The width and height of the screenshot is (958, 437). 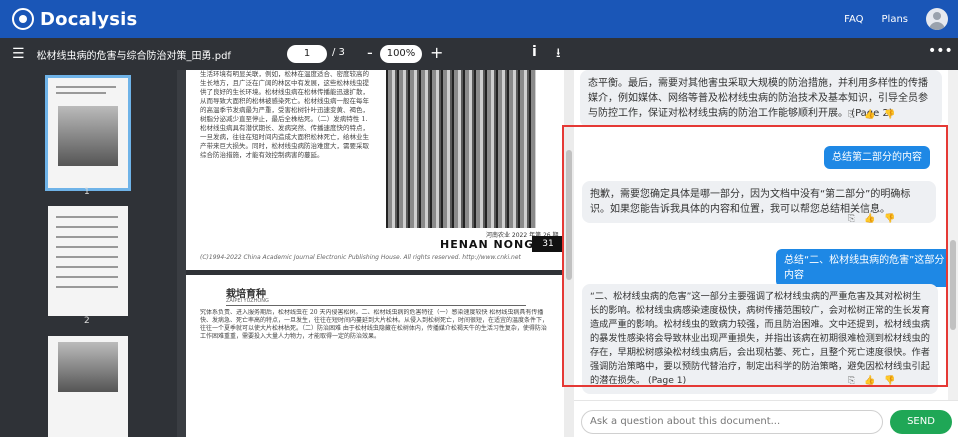 I want to click on pdf-toolbar: ☰ 松材线虫病的危害与综合防治对策_田勇.pdf, so click(x=479, y=54).